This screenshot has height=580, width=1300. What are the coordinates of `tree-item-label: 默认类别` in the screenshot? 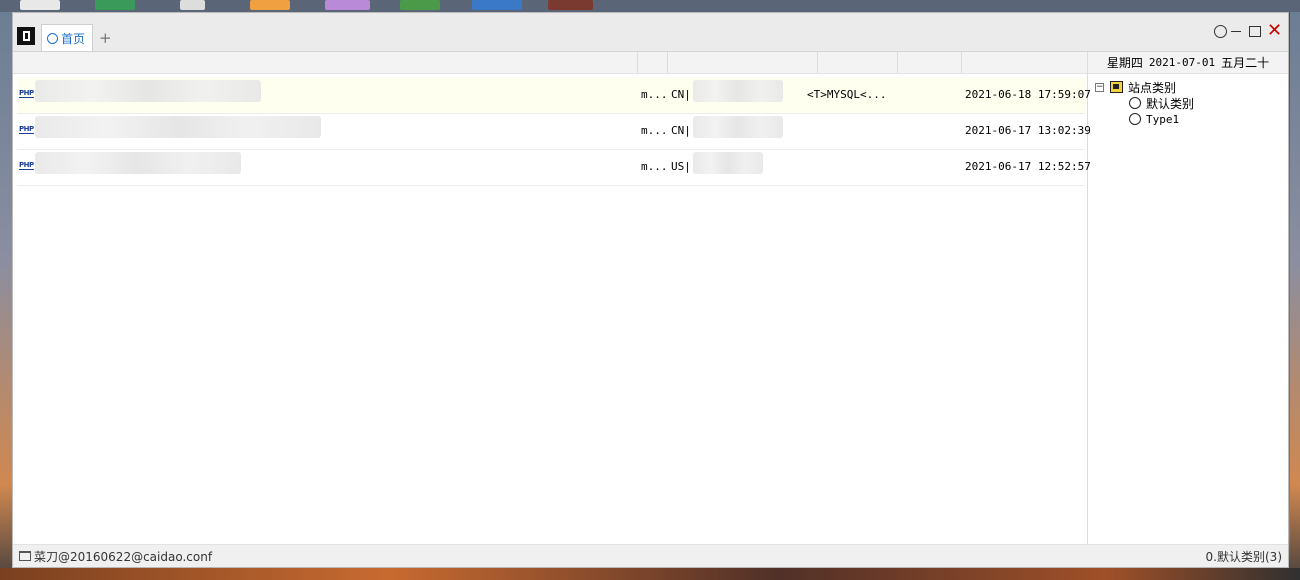 It's located at (1170, 103).